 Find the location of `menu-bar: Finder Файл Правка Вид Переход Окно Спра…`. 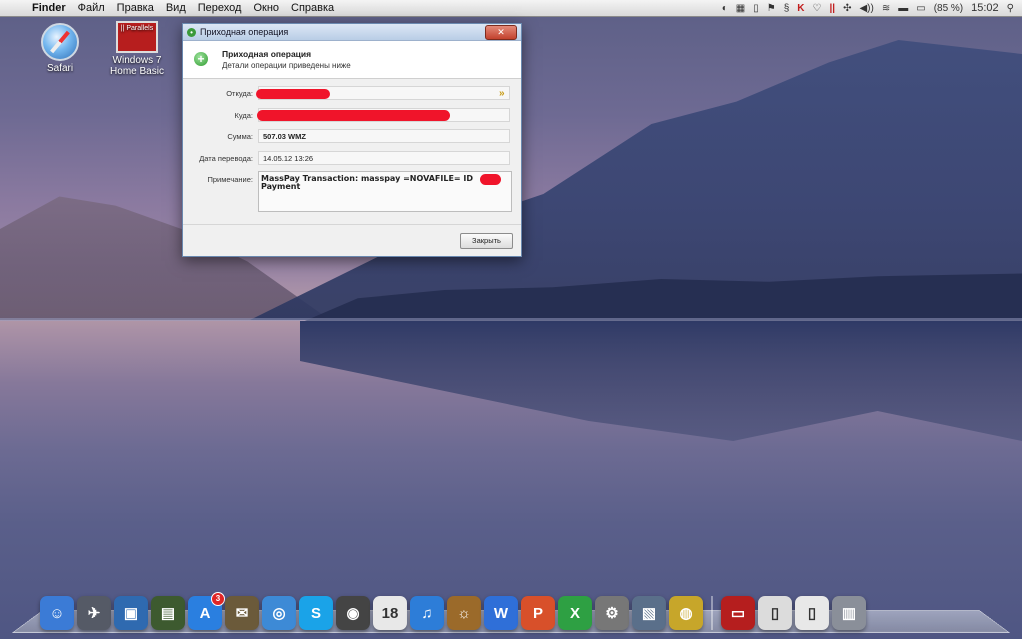

menu-bar: Finder Файл Правка Вид Переход Окно Спра… is located at coordinates (511, 8).